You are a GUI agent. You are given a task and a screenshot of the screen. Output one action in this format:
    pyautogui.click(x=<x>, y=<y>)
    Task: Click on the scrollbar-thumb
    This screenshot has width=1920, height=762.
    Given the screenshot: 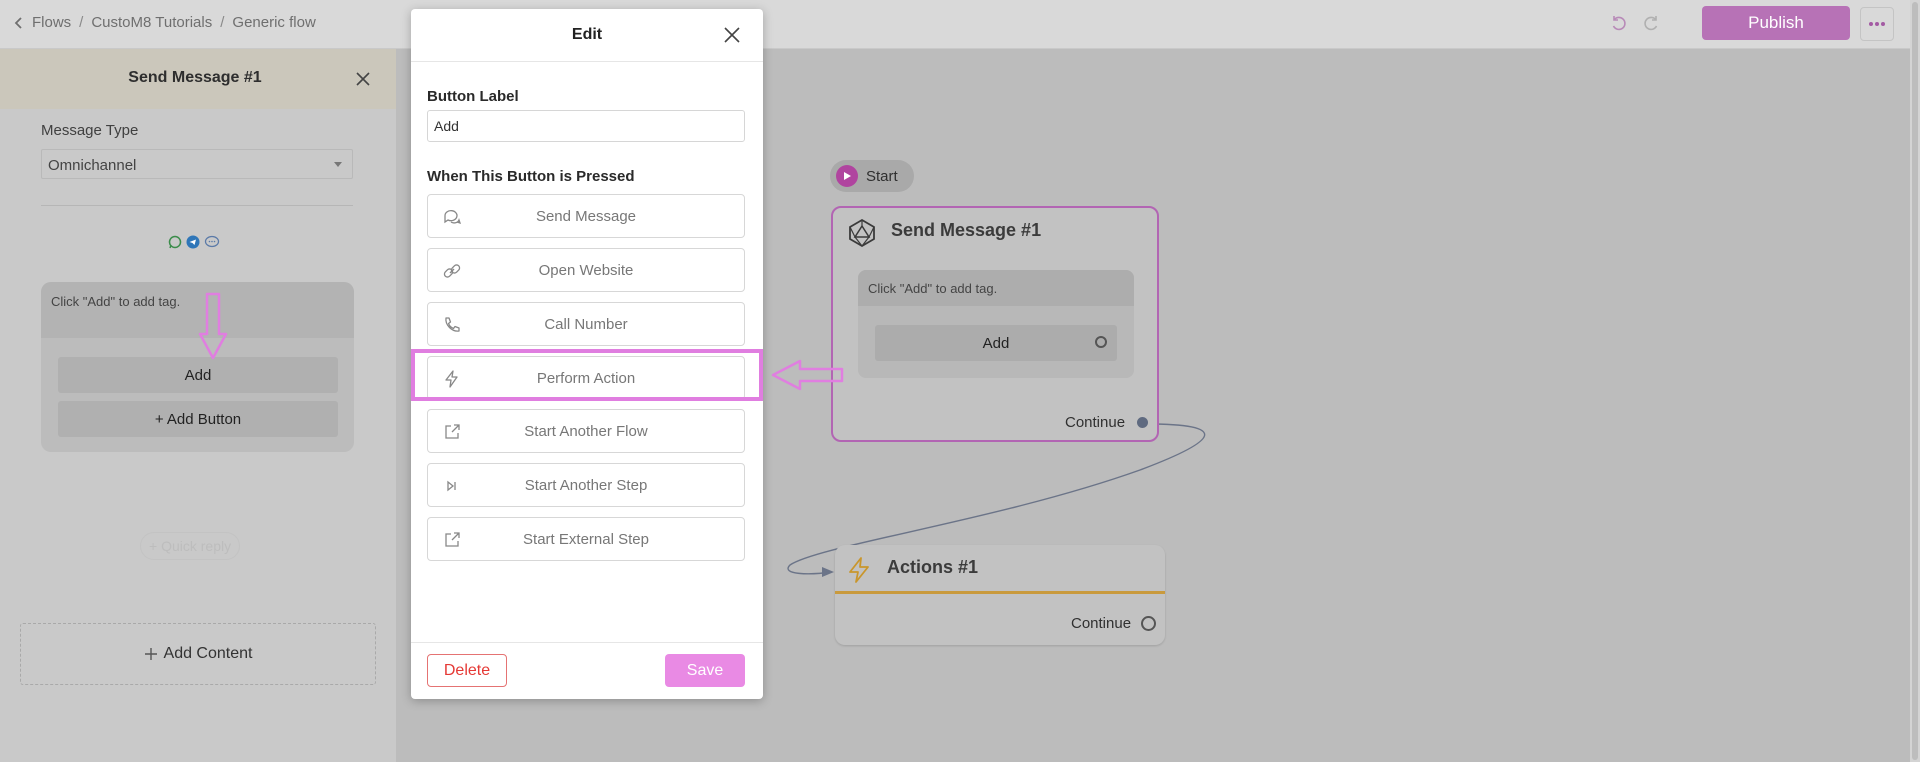 What is the action you would take?
    pyautogui.click(x=1915, y=381)
    